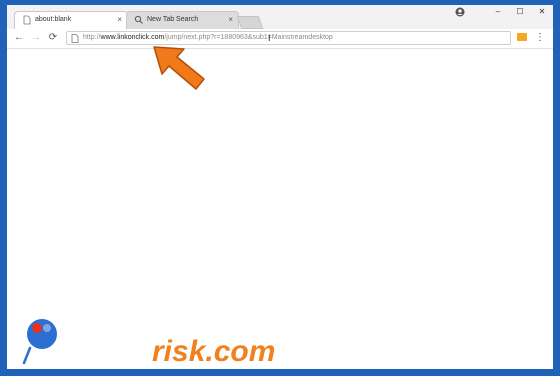 The height and width of the screenshot is (376, 560). Describe the element at coordinates (138, 19) in the screenshot. I see `search-icon` at that location.